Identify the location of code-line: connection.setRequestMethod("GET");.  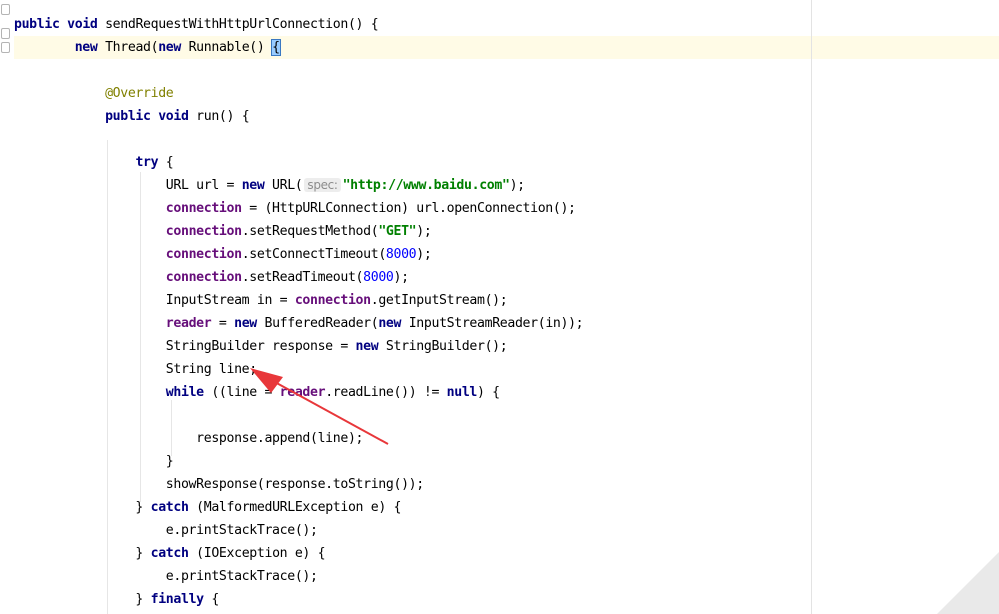
(223, 231).